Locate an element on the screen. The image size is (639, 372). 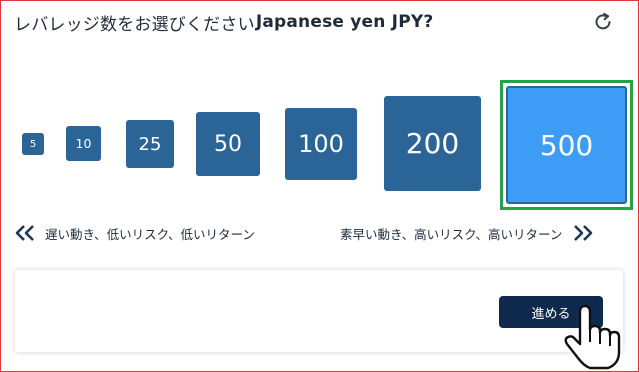
fast-movement-hint: 素早い動き、高いリスク、高いリターン is located at coordinates (467, 233).